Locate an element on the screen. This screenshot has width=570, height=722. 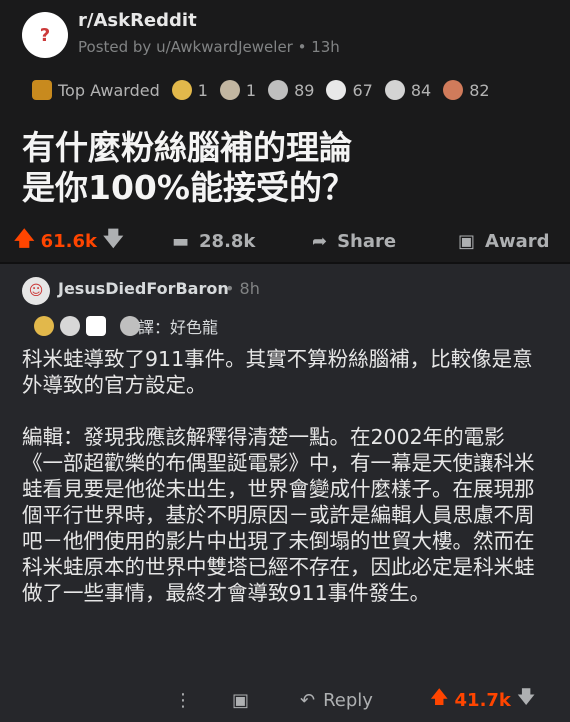
award-count: 84 is located at coordinates (421, 90).